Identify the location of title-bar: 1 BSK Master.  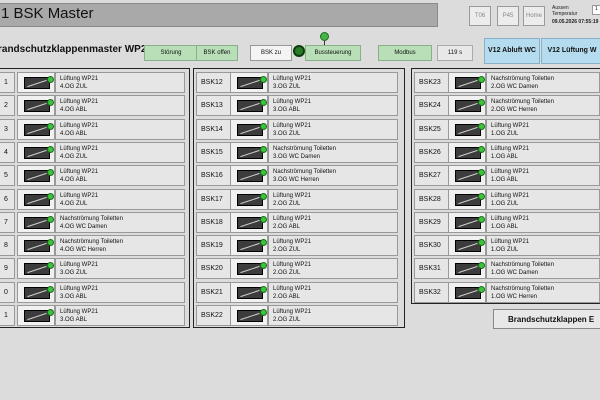
(219, 15).